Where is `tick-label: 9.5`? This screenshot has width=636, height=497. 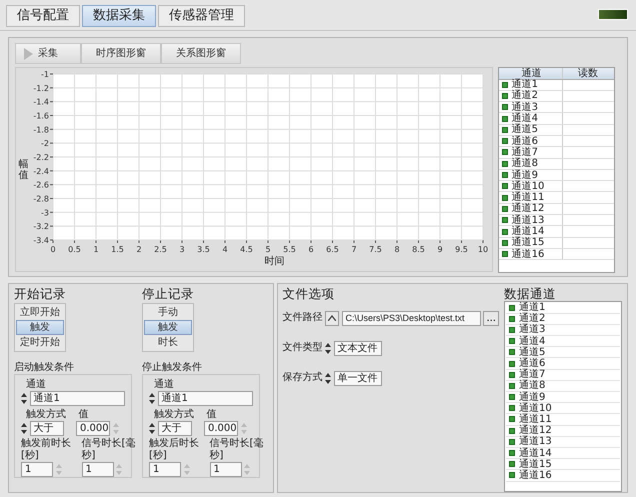 tick-label: 9.5 is located at coordinates (461, 249).